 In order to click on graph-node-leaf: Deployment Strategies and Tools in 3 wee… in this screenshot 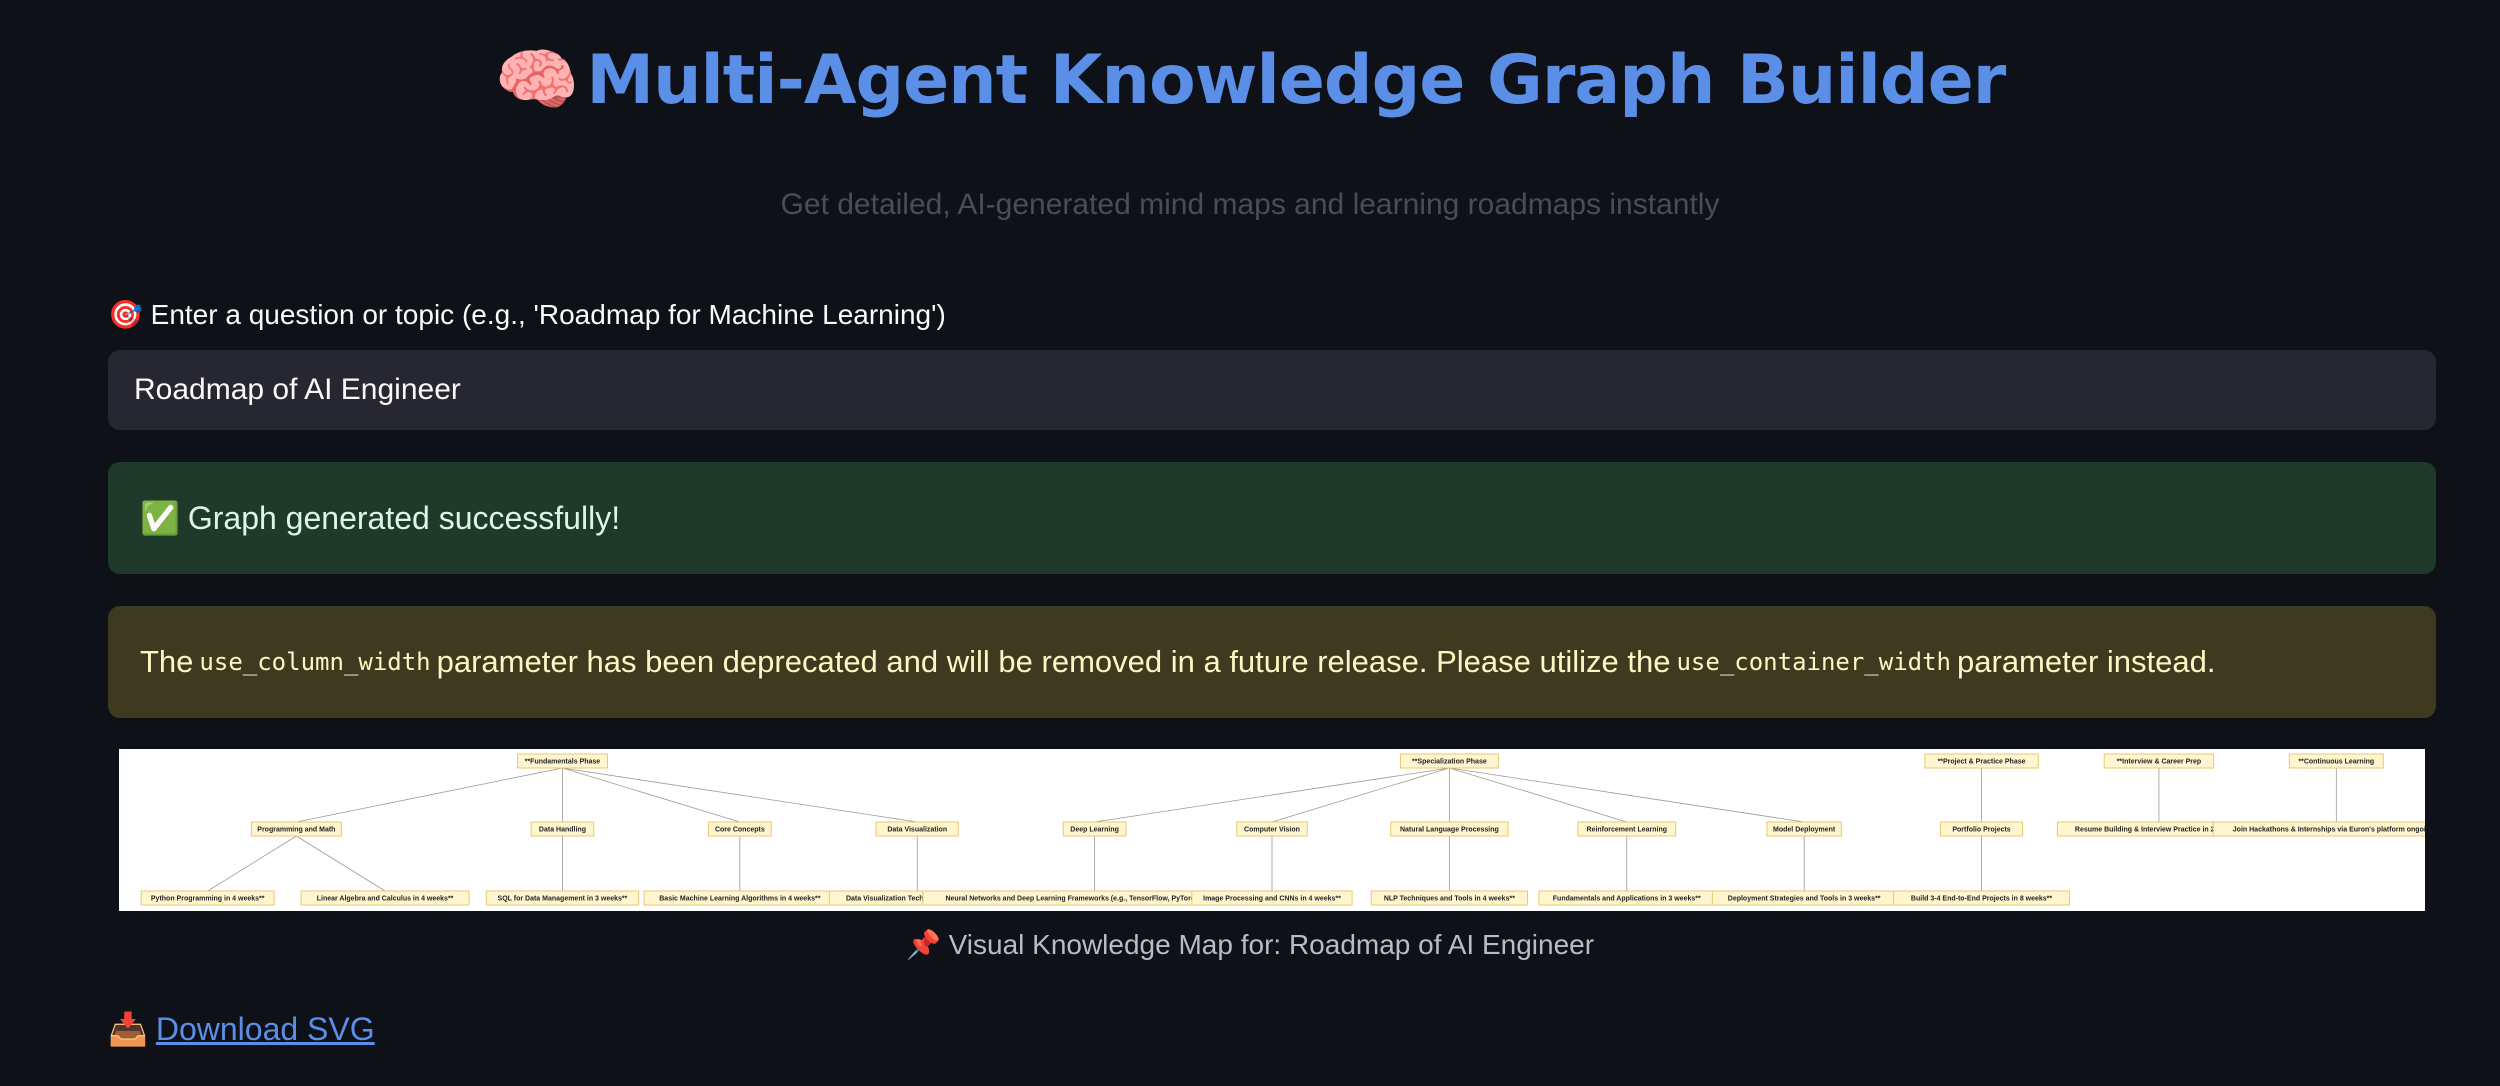, I will do `click(1804, 898)`.